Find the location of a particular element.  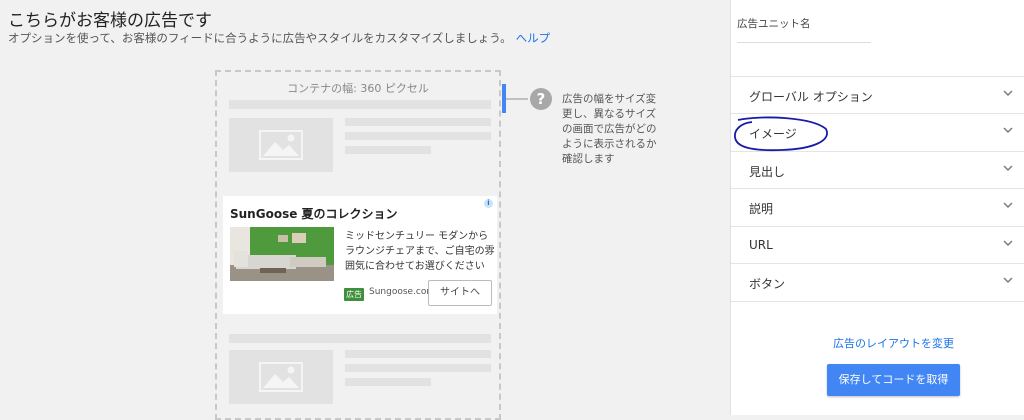

section-description: 説明 is located at coordinates (877, 206).